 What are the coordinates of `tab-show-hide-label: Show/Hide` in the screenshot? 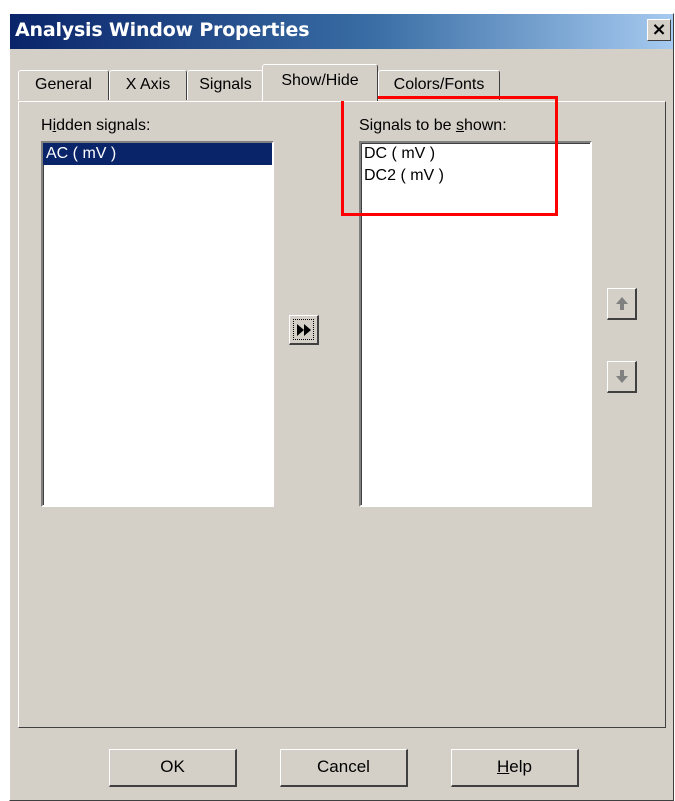 It's located at (320, 80).